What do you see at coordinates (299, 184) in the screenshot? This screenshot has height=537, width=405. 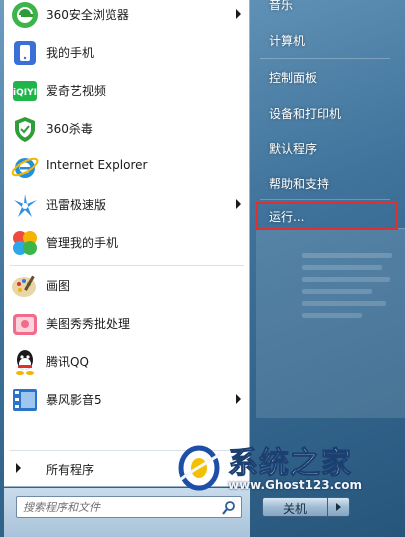 I see `right-item-label: 帮助和支持` at bounding box center [299, 184].